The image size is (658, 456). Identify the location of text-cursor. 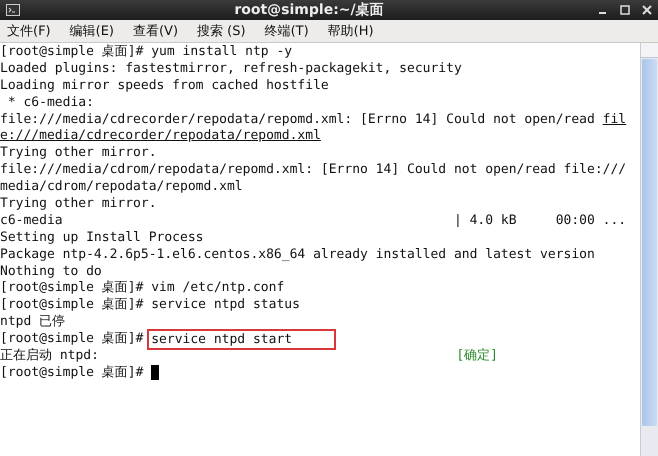
(155, 372).